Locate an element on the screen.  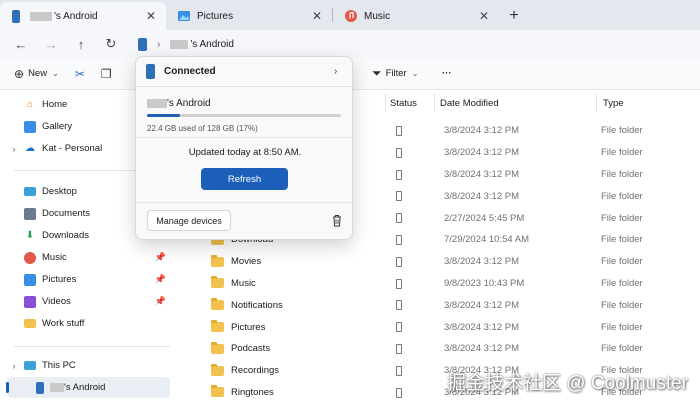
copy-button: ❐ is located at coordinates (108, 74).